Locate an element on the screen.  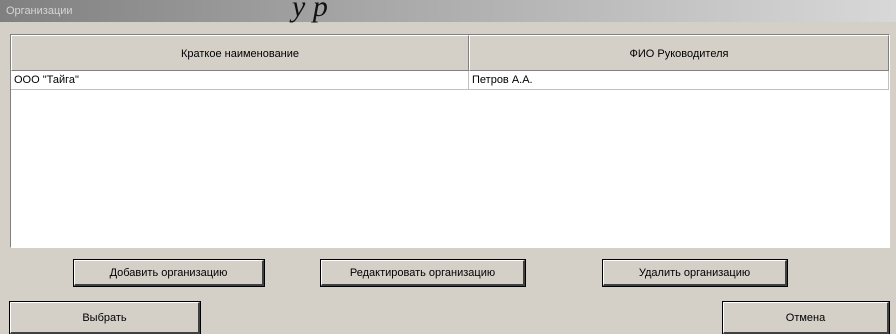
window-titlebar: Организации is located at coordinates (448, 11).